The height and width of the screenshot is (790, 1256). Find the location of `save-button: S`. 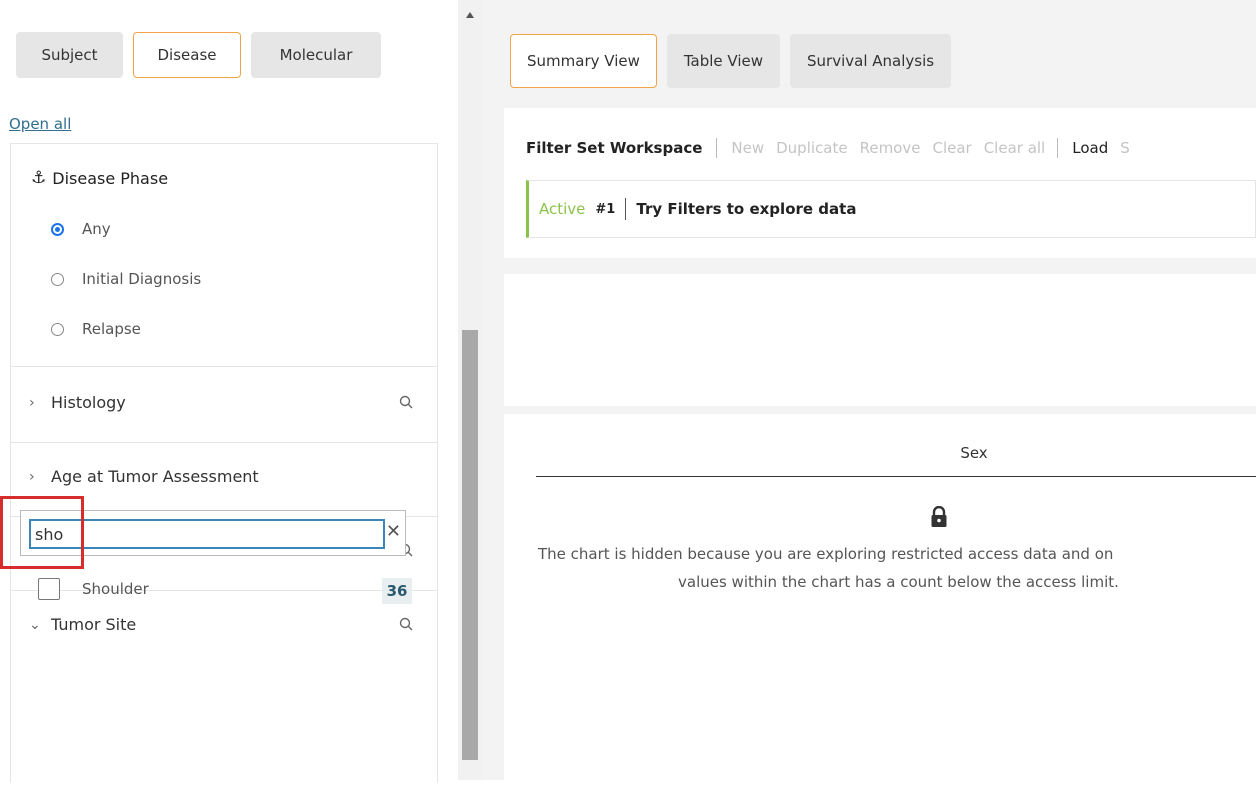

save-button: S is located at coordinates (1125, 148).